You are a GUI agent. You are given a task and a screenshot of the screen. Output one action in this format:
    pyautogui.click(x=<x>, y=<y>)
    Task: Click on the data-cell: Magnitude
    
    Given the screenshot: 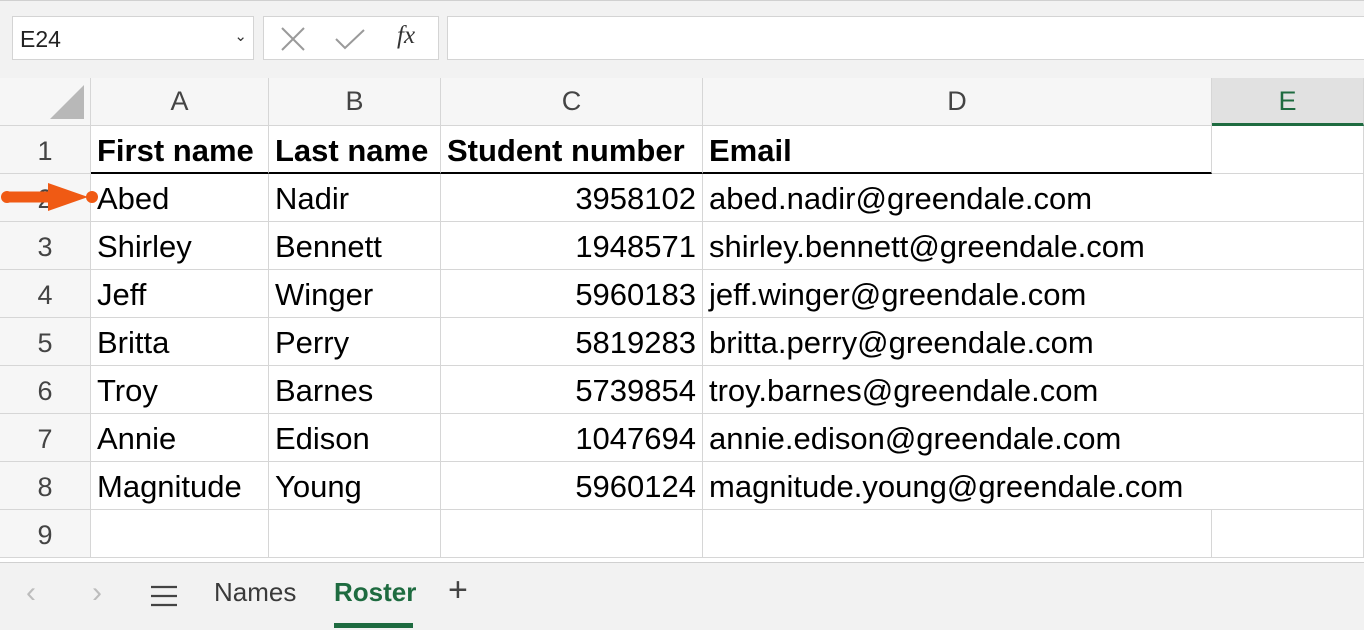 What is the action you would take?
    pyautogui.click(x=180, y=486)
    